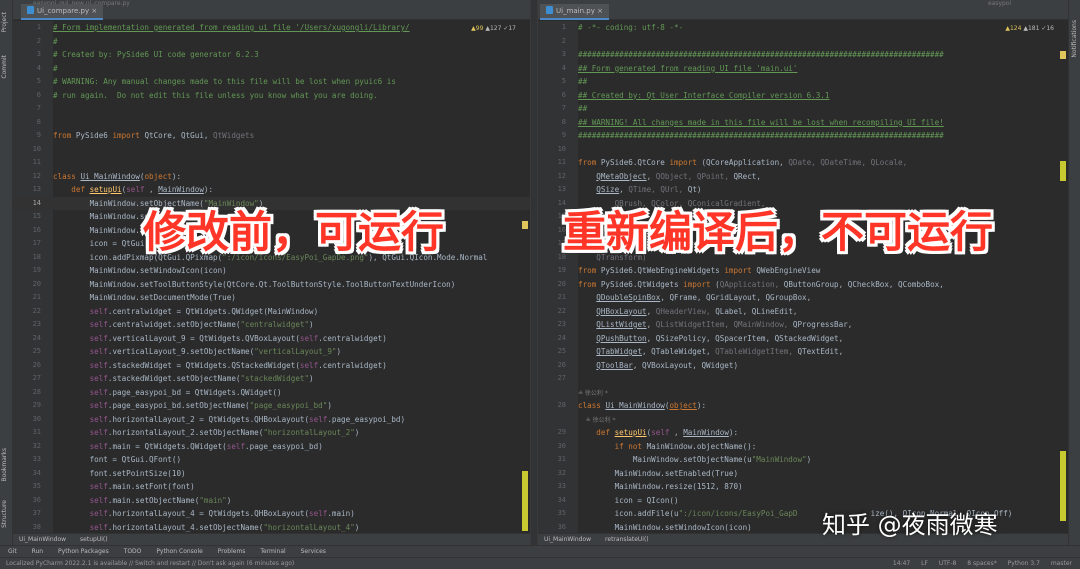  Describe the element at coordinates (271, 501) in the screenshot. I see `code-line: 36 self.main.setObjectName("main")` at that location.